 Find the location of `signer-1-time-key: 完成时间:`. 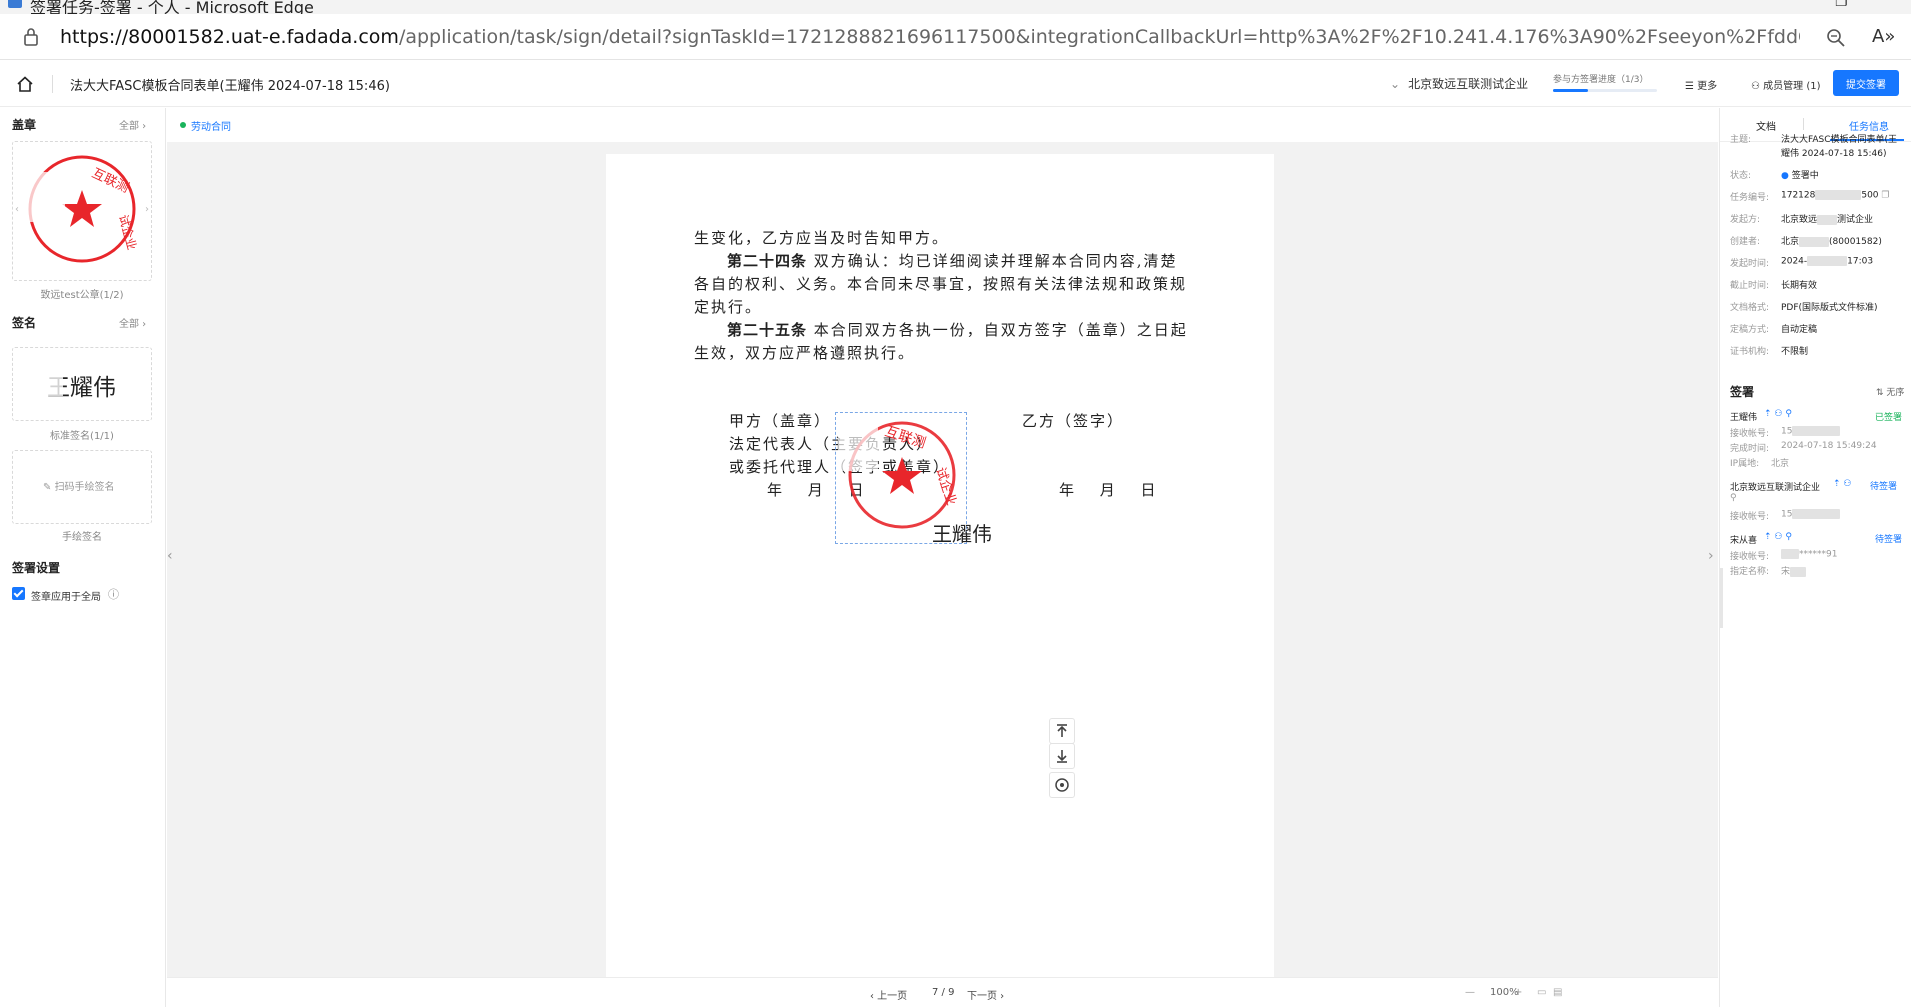

signer-1-time-key: 完成时间: is located at coordinates (1750, 449).